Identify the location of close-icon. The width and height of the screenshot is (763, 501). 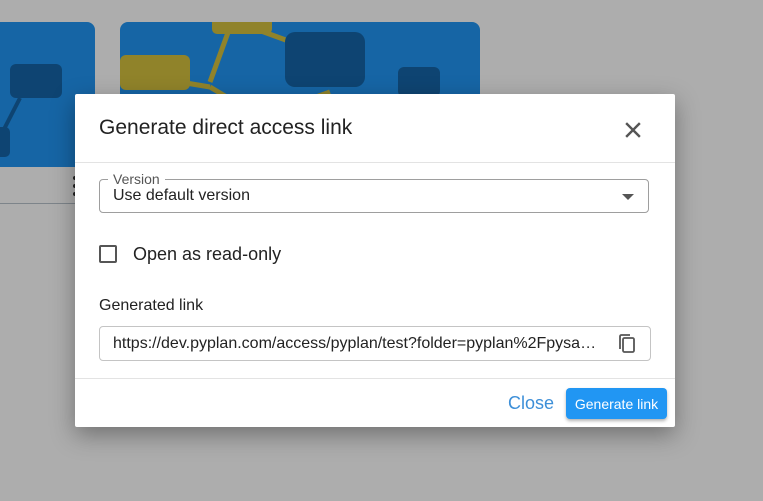
(633, 130).